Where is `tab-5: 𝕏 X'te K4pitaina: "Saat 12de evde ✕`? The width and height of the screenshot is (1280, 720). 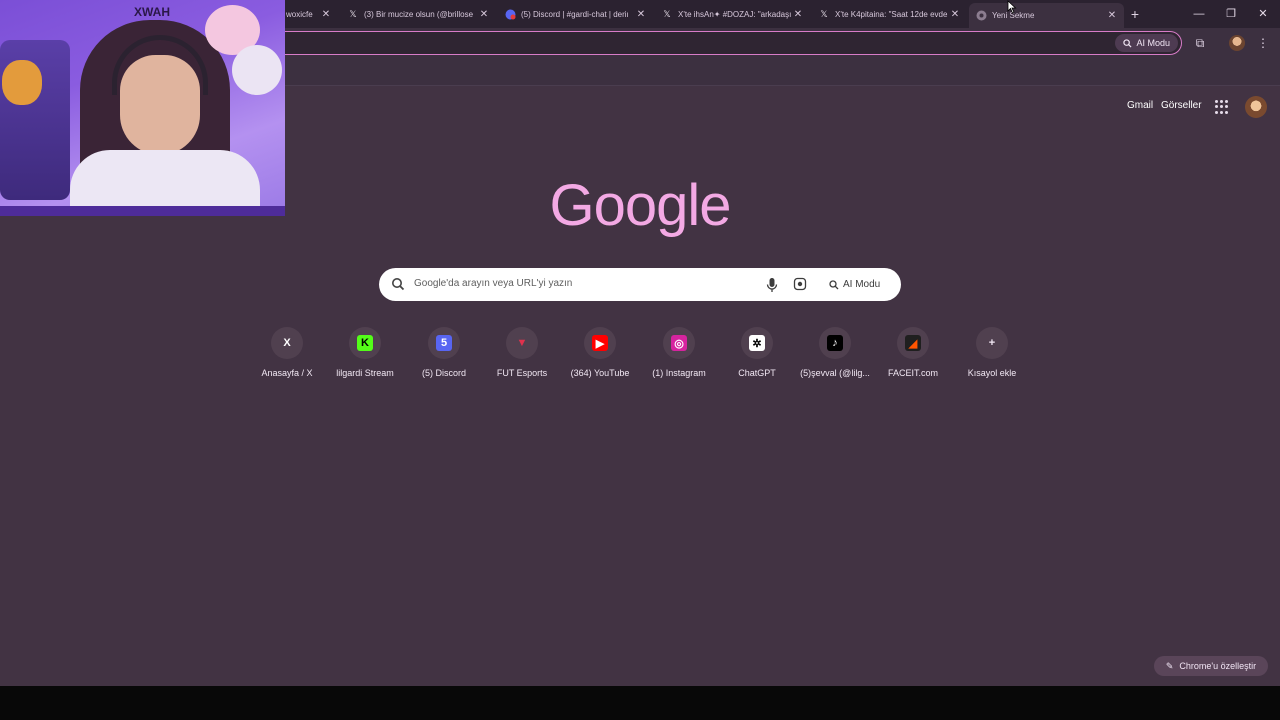
tab-5: 𝕏 X'te K4pitaina: "Saat 12de evde ✕ is located at coordinates (889, 14).